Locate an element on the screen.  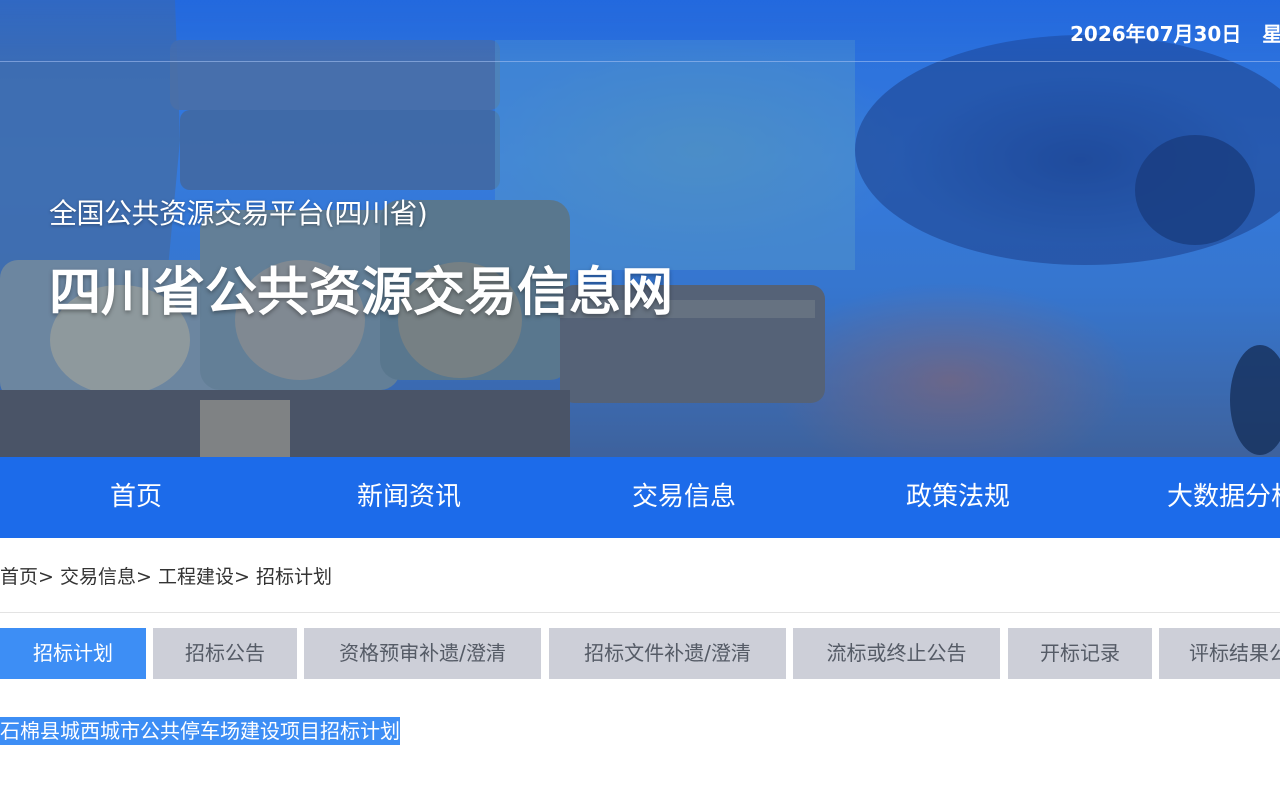
tab-evaluation-result: 评标结果公示 is located at coordinates (1219, 653).